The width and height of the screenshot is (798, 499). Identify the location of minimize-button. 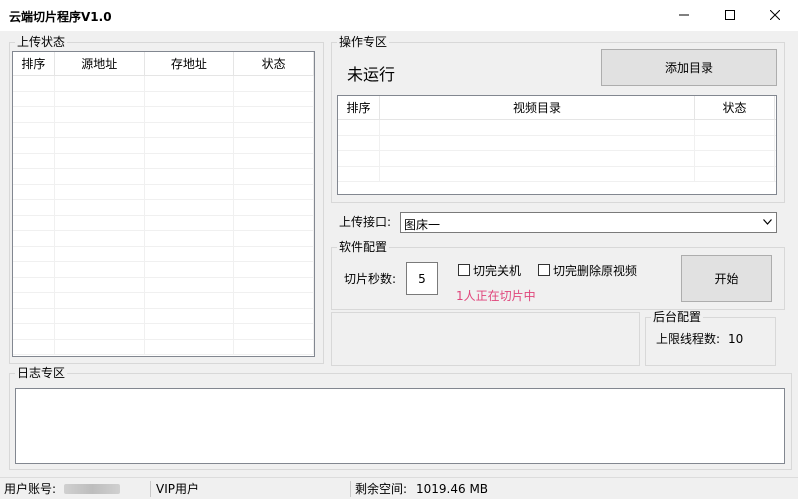
(684, 15).